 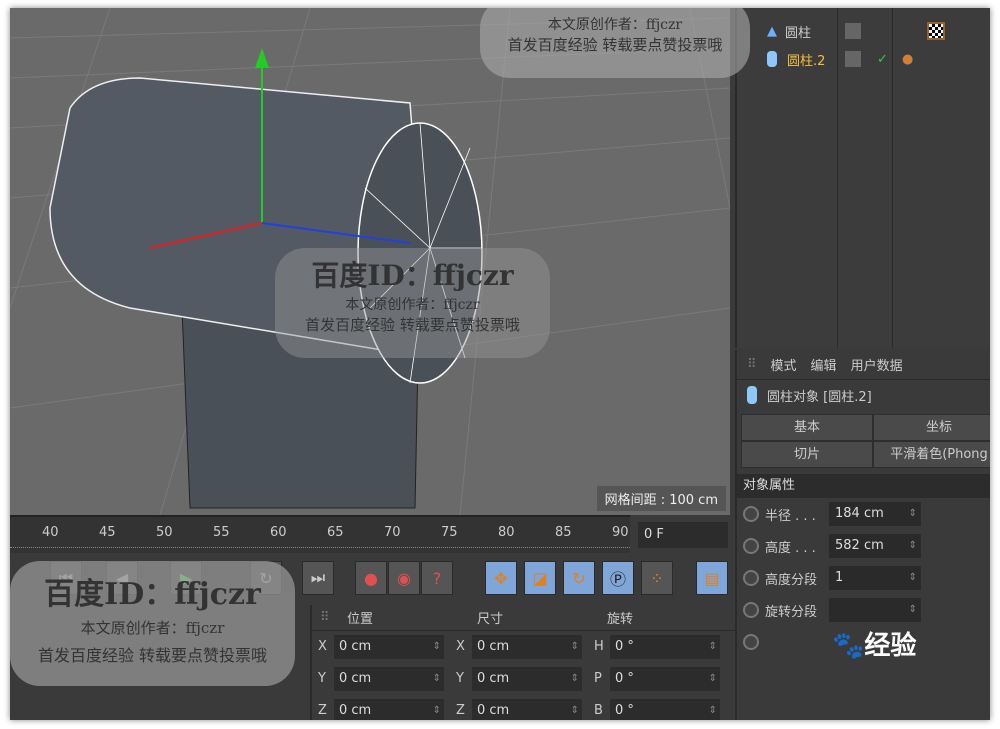 I want to click on object-name: 圆柱.2, so click(x=806, y=61).